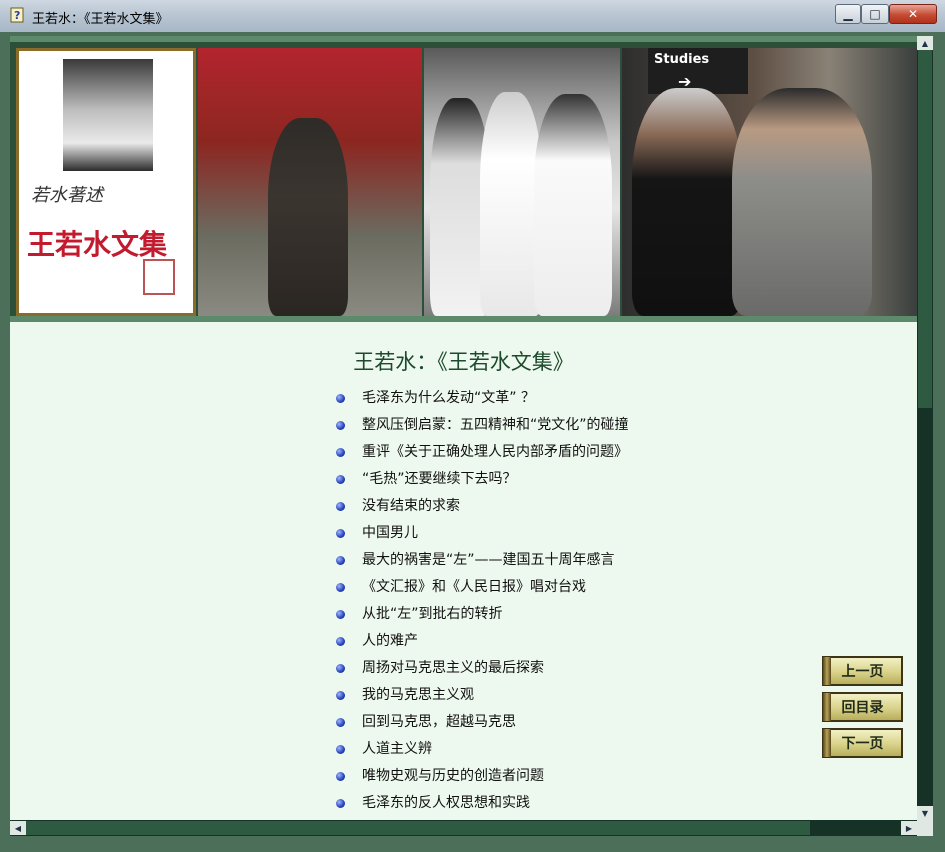 The height and width of the screenshot is (852, 945). I want to click on article-link: 我的马克思主义观, so click(482, 695).